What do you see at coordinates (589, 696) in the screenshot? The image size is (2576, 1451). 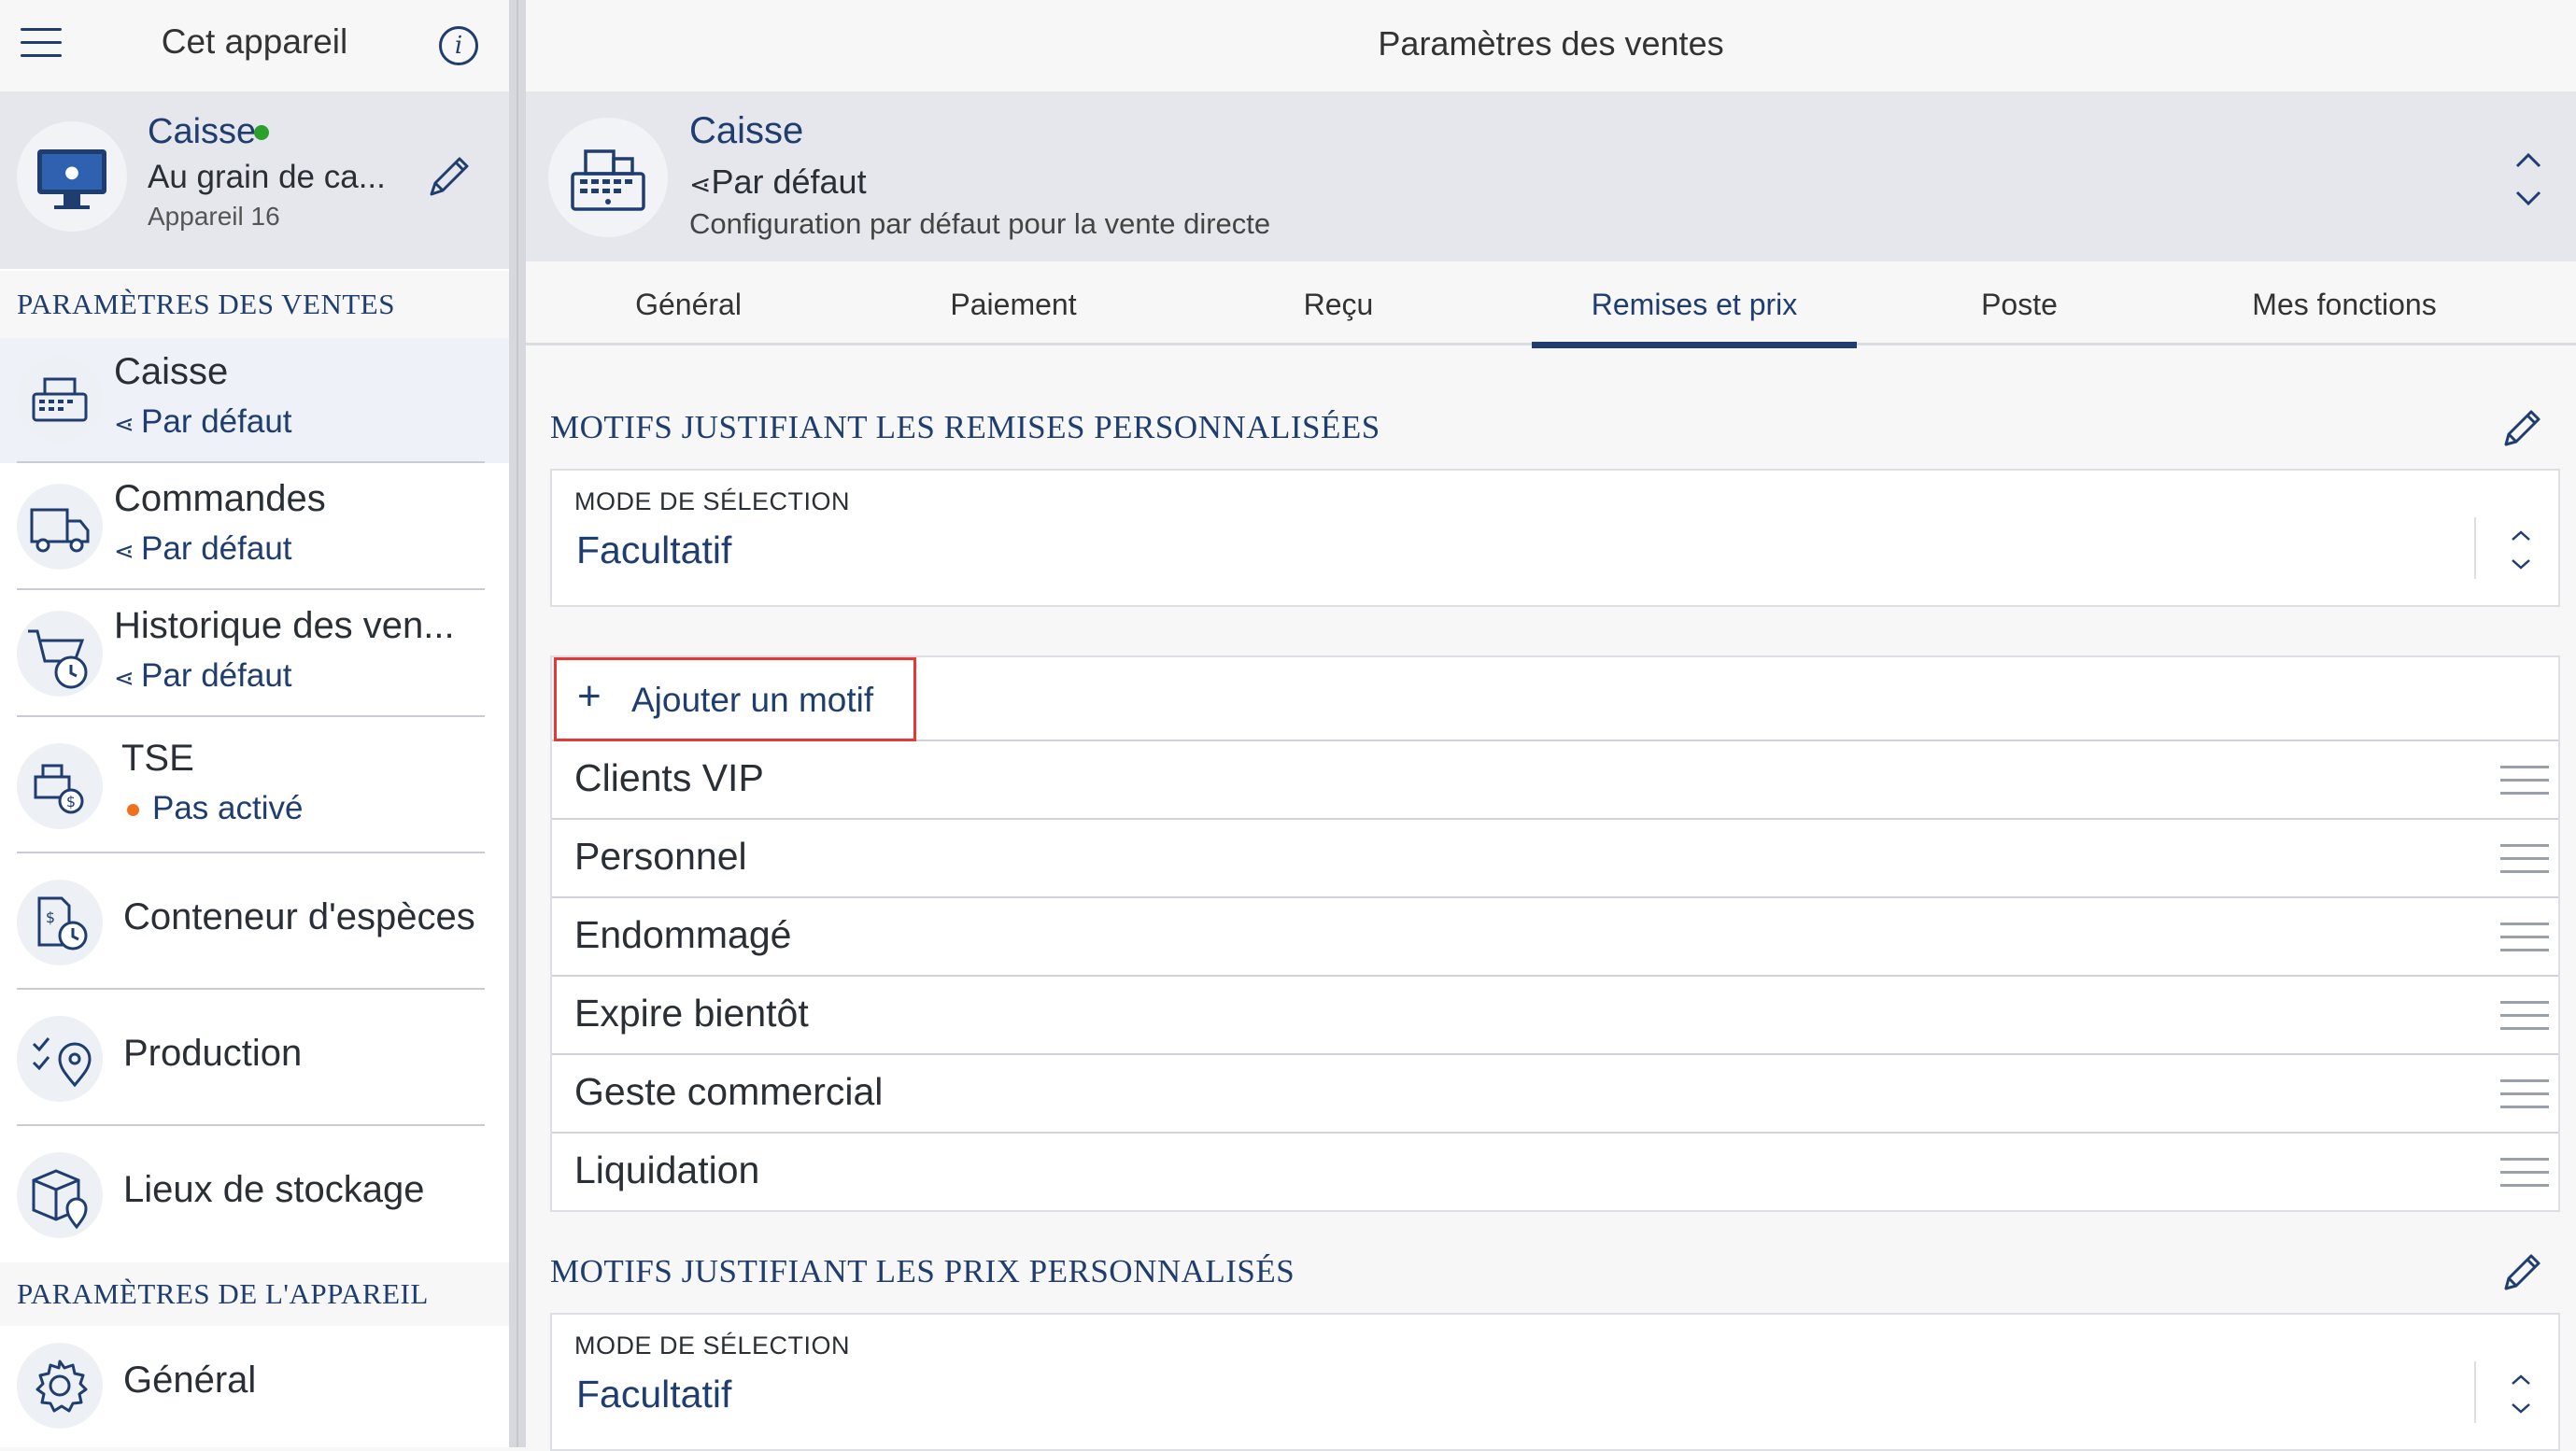 I see `plus-icon: +` at bounding box center [589, 696].